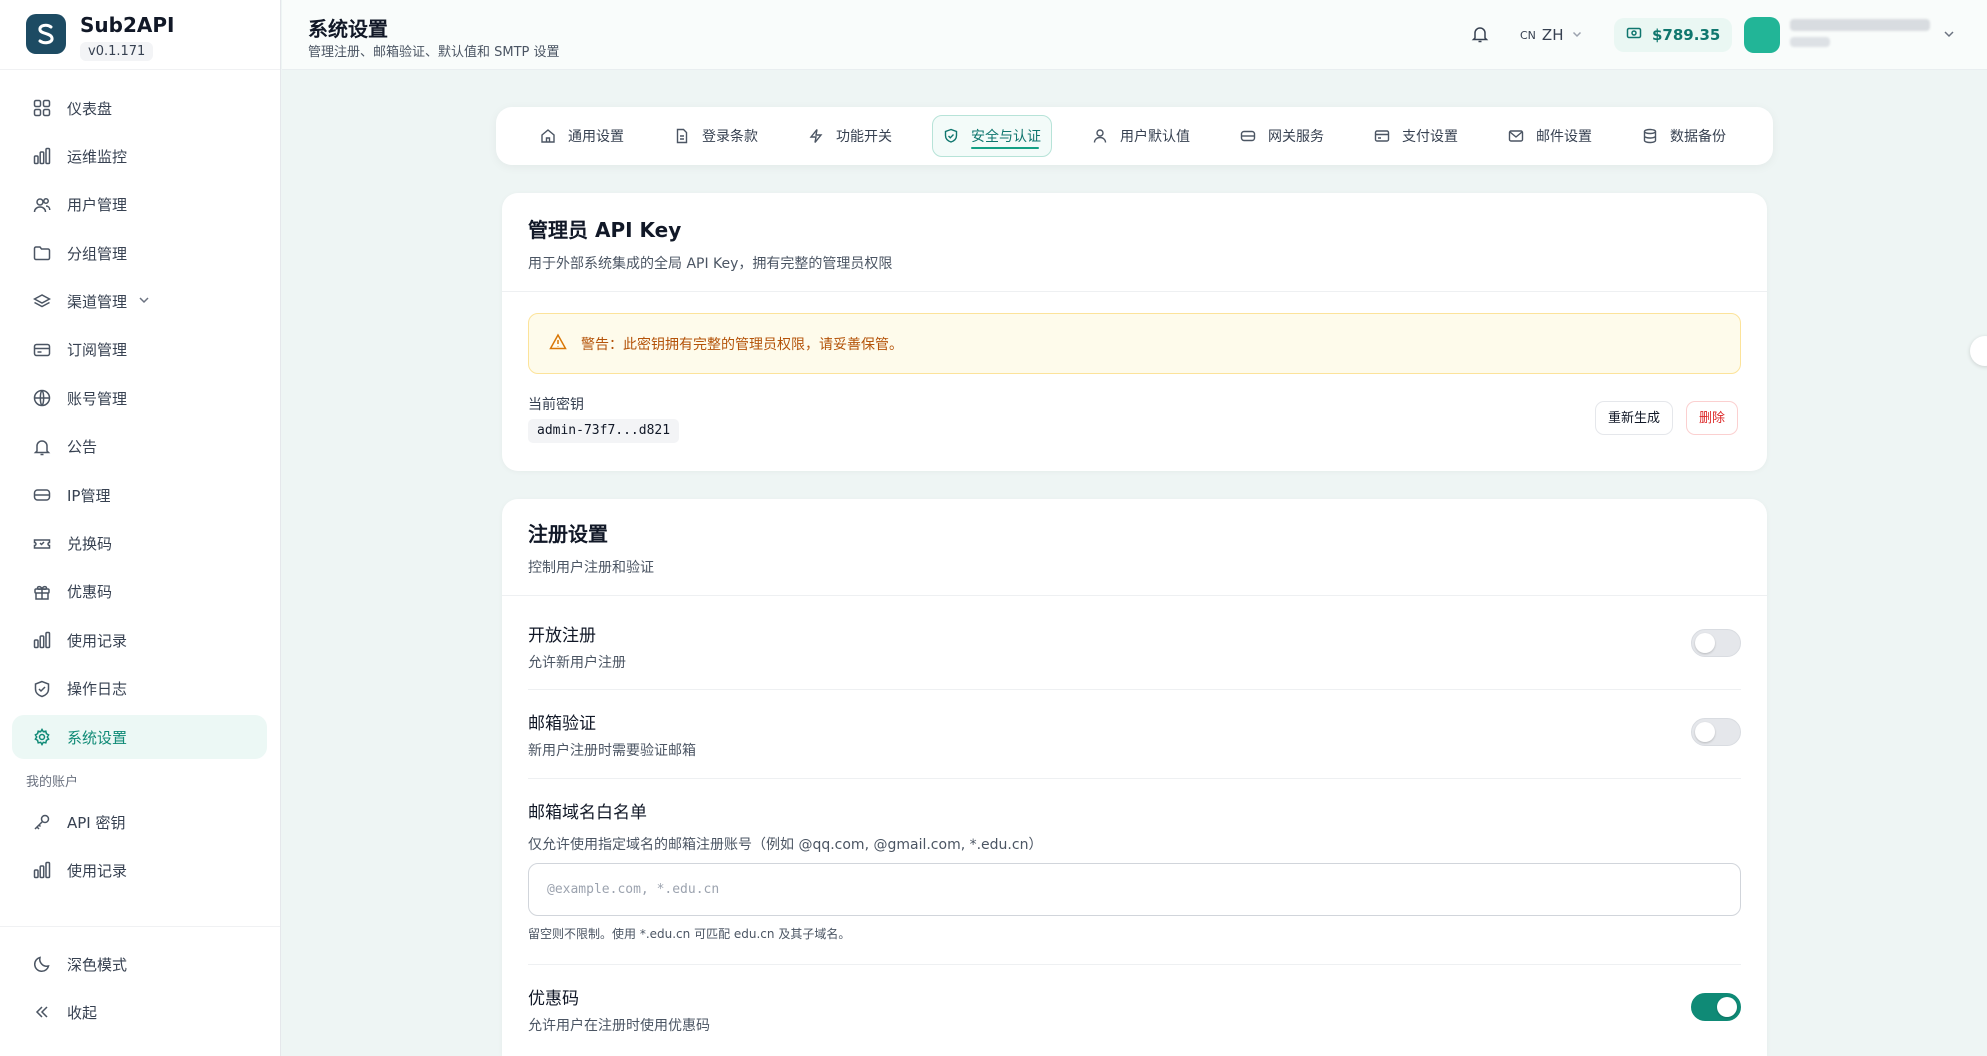  Describe the element at coordinates (139, 822) in the screenshot. I see `sidebar-item-api-keys: API 密钥` at that location.